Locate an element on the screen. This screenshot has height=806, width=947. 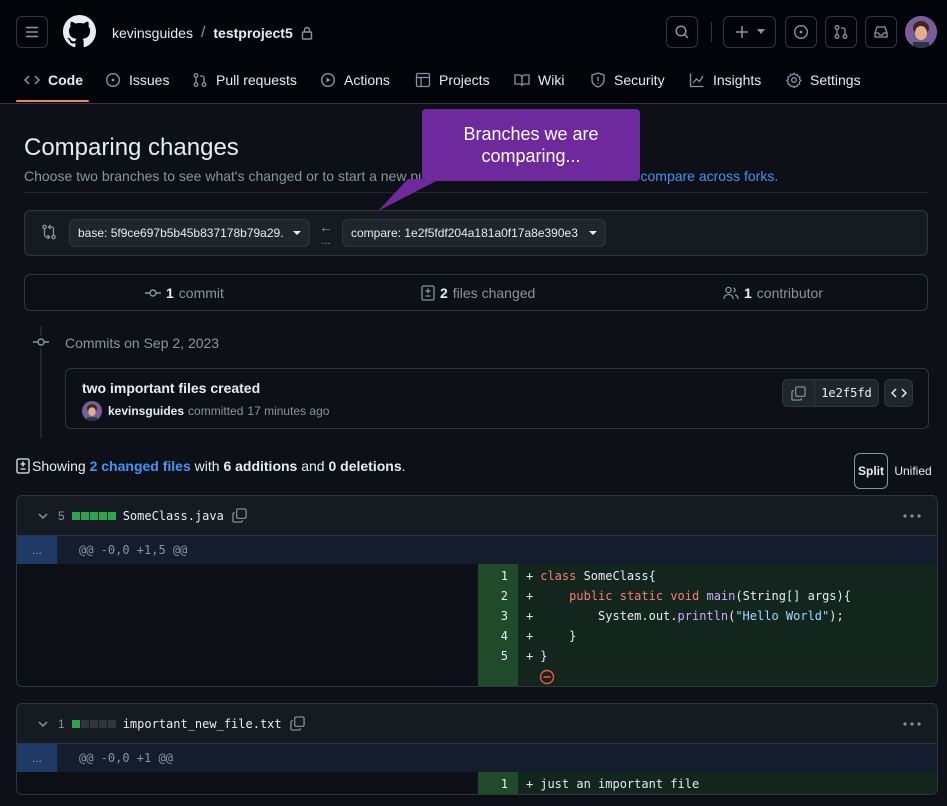
header-divider is located at coordinates (711, 32).